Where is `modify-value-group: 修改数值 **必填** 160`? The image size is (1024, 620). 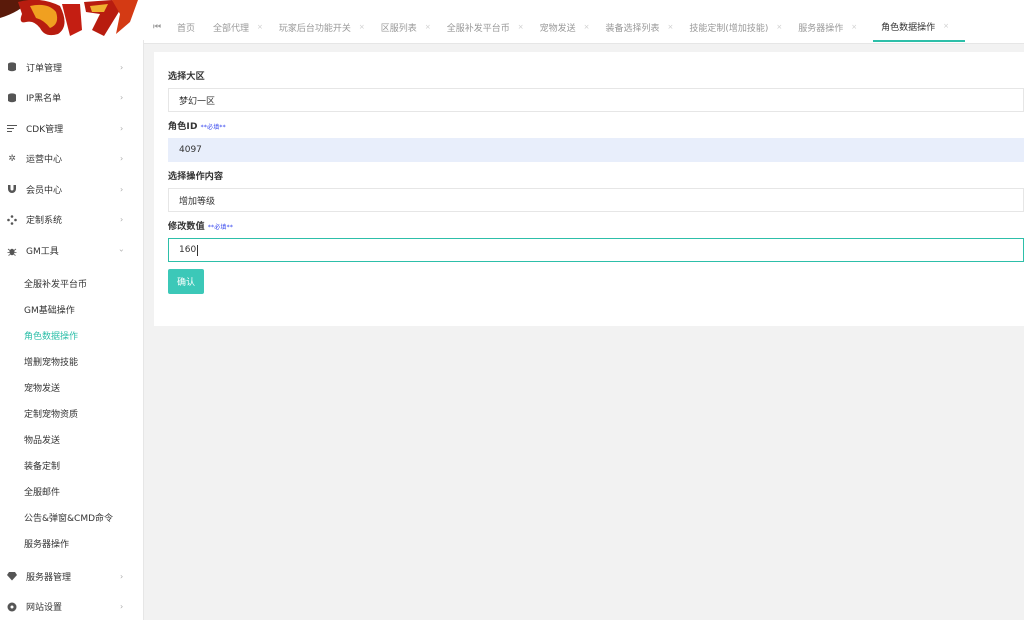
modify-value-group: 修改数值 **必填** 160 is located at coordinates (596, 240).